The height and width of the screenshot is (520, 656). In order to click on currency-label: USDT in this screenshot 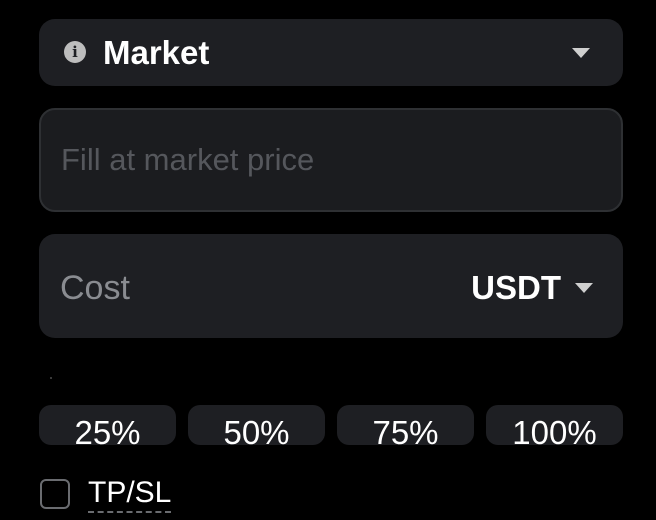, I will do `click(516, 287)`.